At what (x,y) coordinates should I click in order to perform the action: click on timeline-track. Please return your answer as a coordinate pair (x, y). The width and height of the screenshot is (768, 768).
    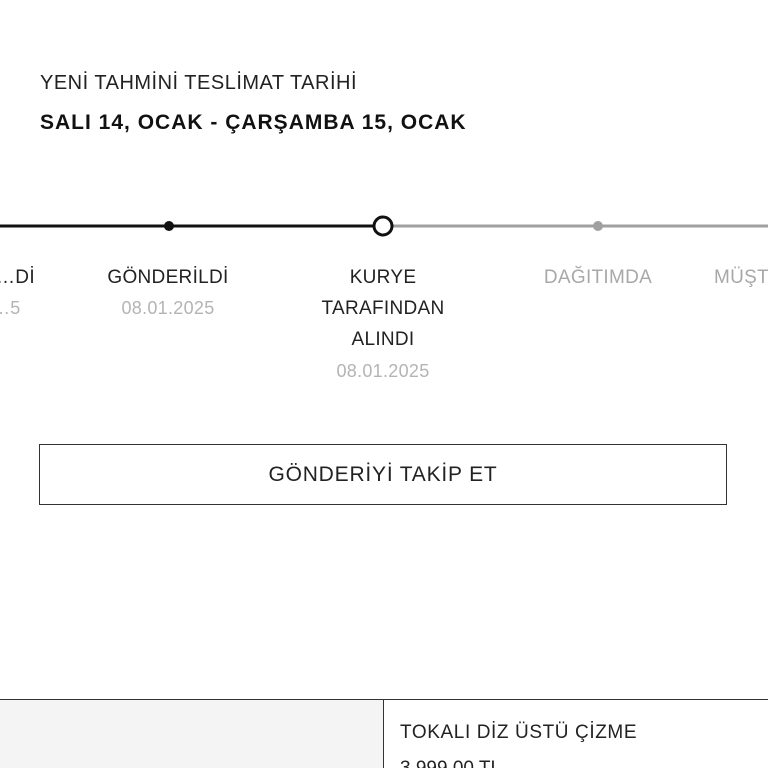
    Looking at the image, I should click on (384, 226).